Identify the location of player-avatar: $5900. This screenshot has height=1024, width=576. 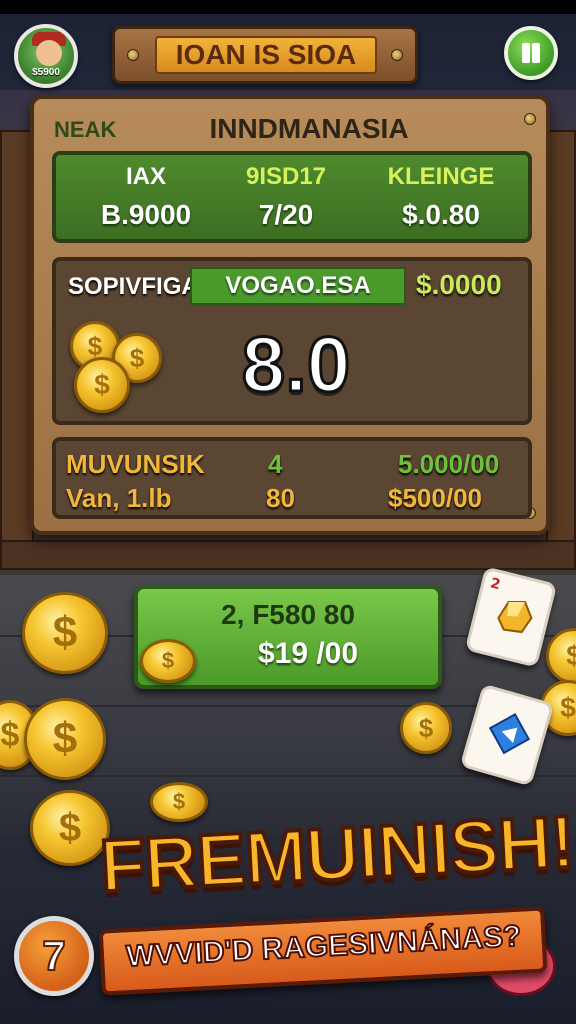
(46, 56).